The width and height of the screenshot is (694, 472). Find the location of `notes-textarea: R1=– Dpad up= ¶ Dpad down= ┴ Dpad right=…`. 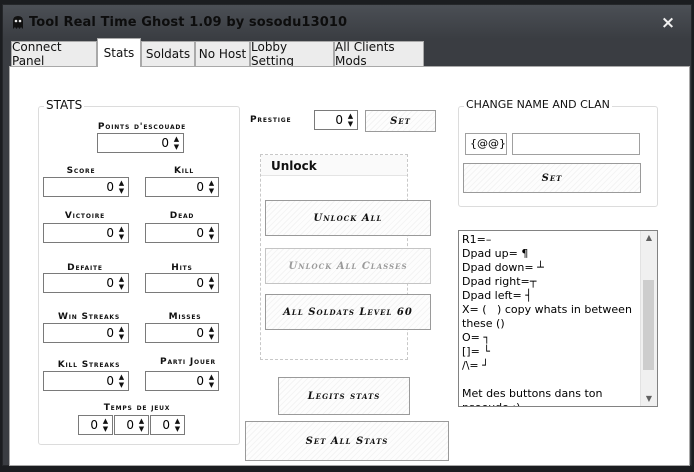

notes-textarea: R1=– Dpad up= ¶ Dpad down= ┴ Dpad right=… is located at coordinates (558, 318).